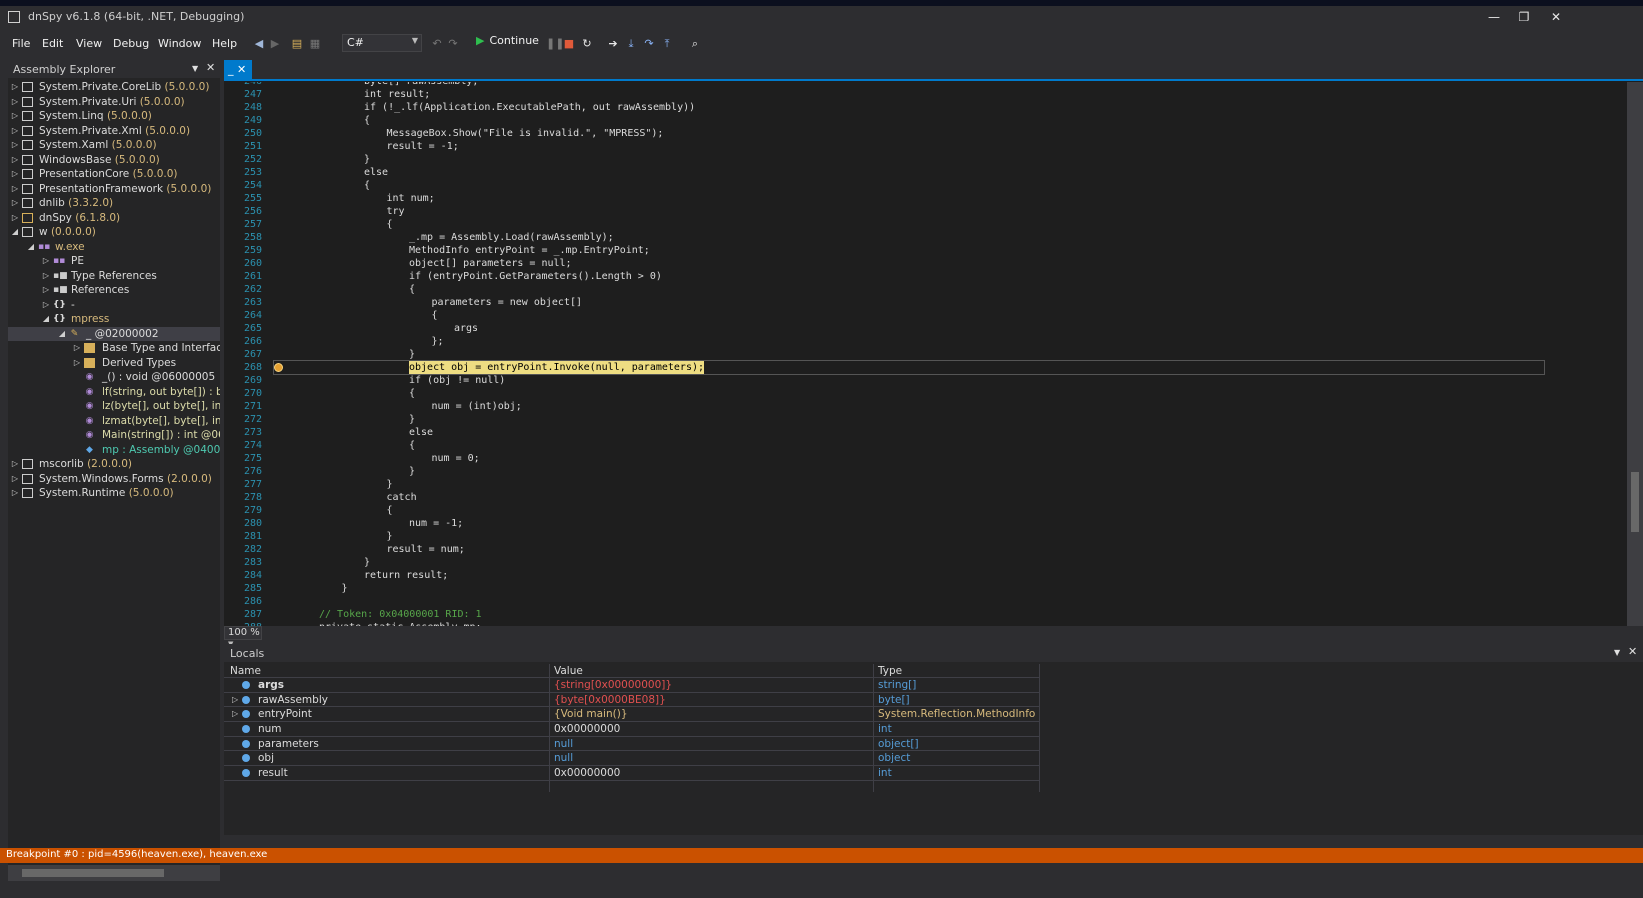 This screenshot has width=1643, height=898. I want to click on step-over-icon: ↷, so click(649, 44).